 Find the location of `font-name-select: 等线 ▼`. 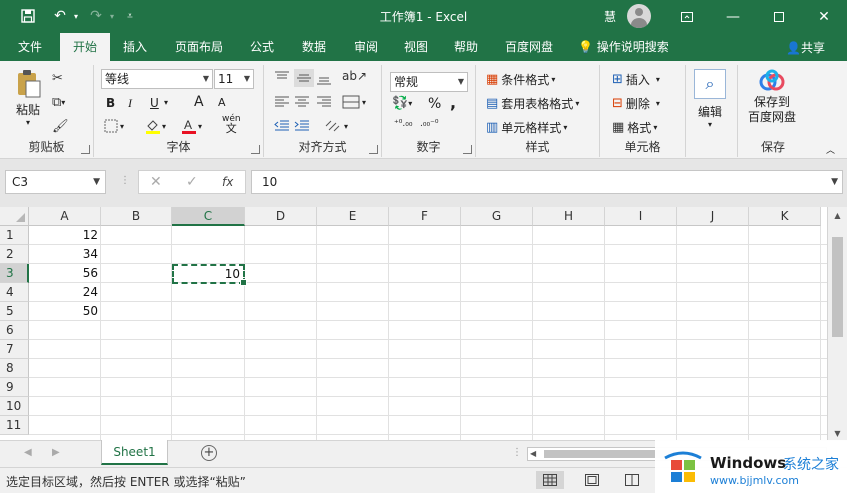

font-name-select: 等线 ▼ is located at coordinates (157, 79).